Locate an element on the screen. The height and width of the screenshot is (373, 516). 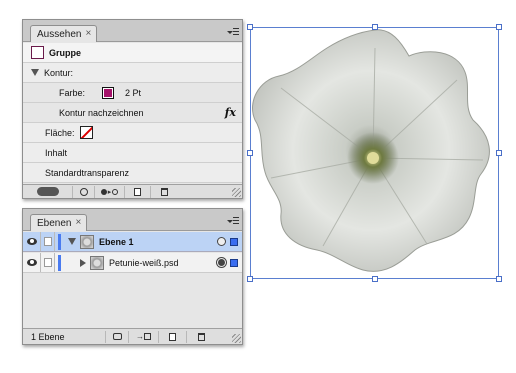
new-layer-button is located at coordinates (173, 336).